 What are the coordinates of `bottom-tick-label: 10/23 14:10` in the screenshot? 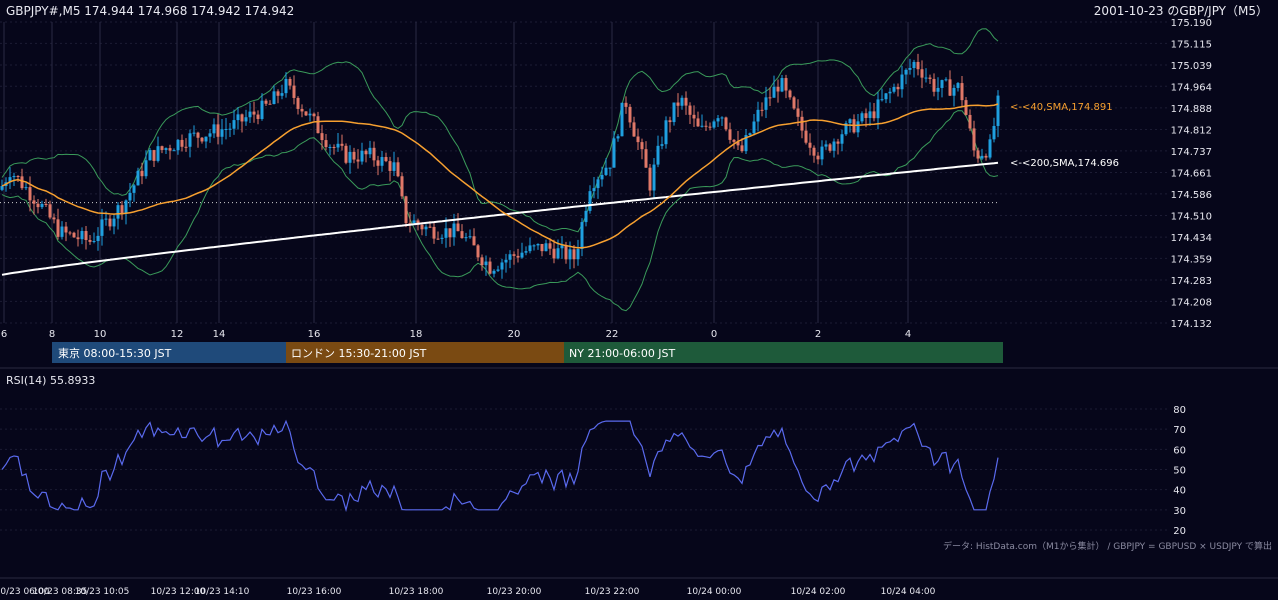 It's located at (222, 592).